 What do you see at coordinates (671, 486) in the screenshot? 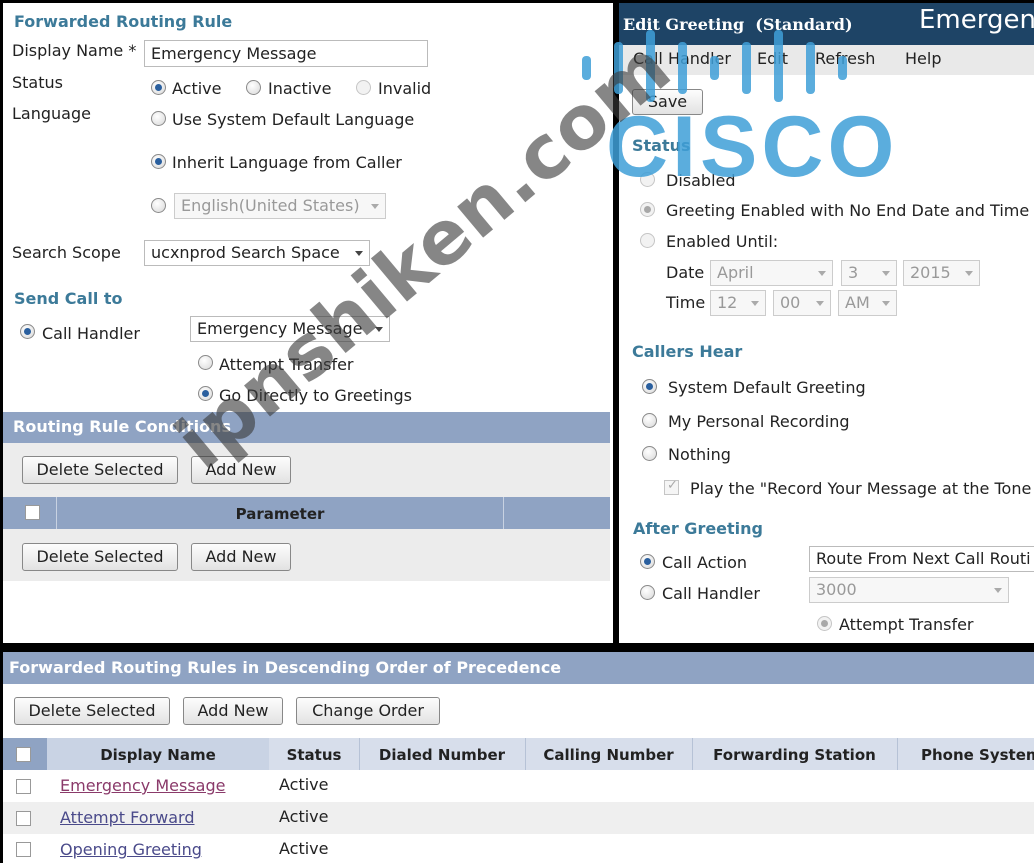
I see `play-record-checkbox` at bounding box center [671, 486].